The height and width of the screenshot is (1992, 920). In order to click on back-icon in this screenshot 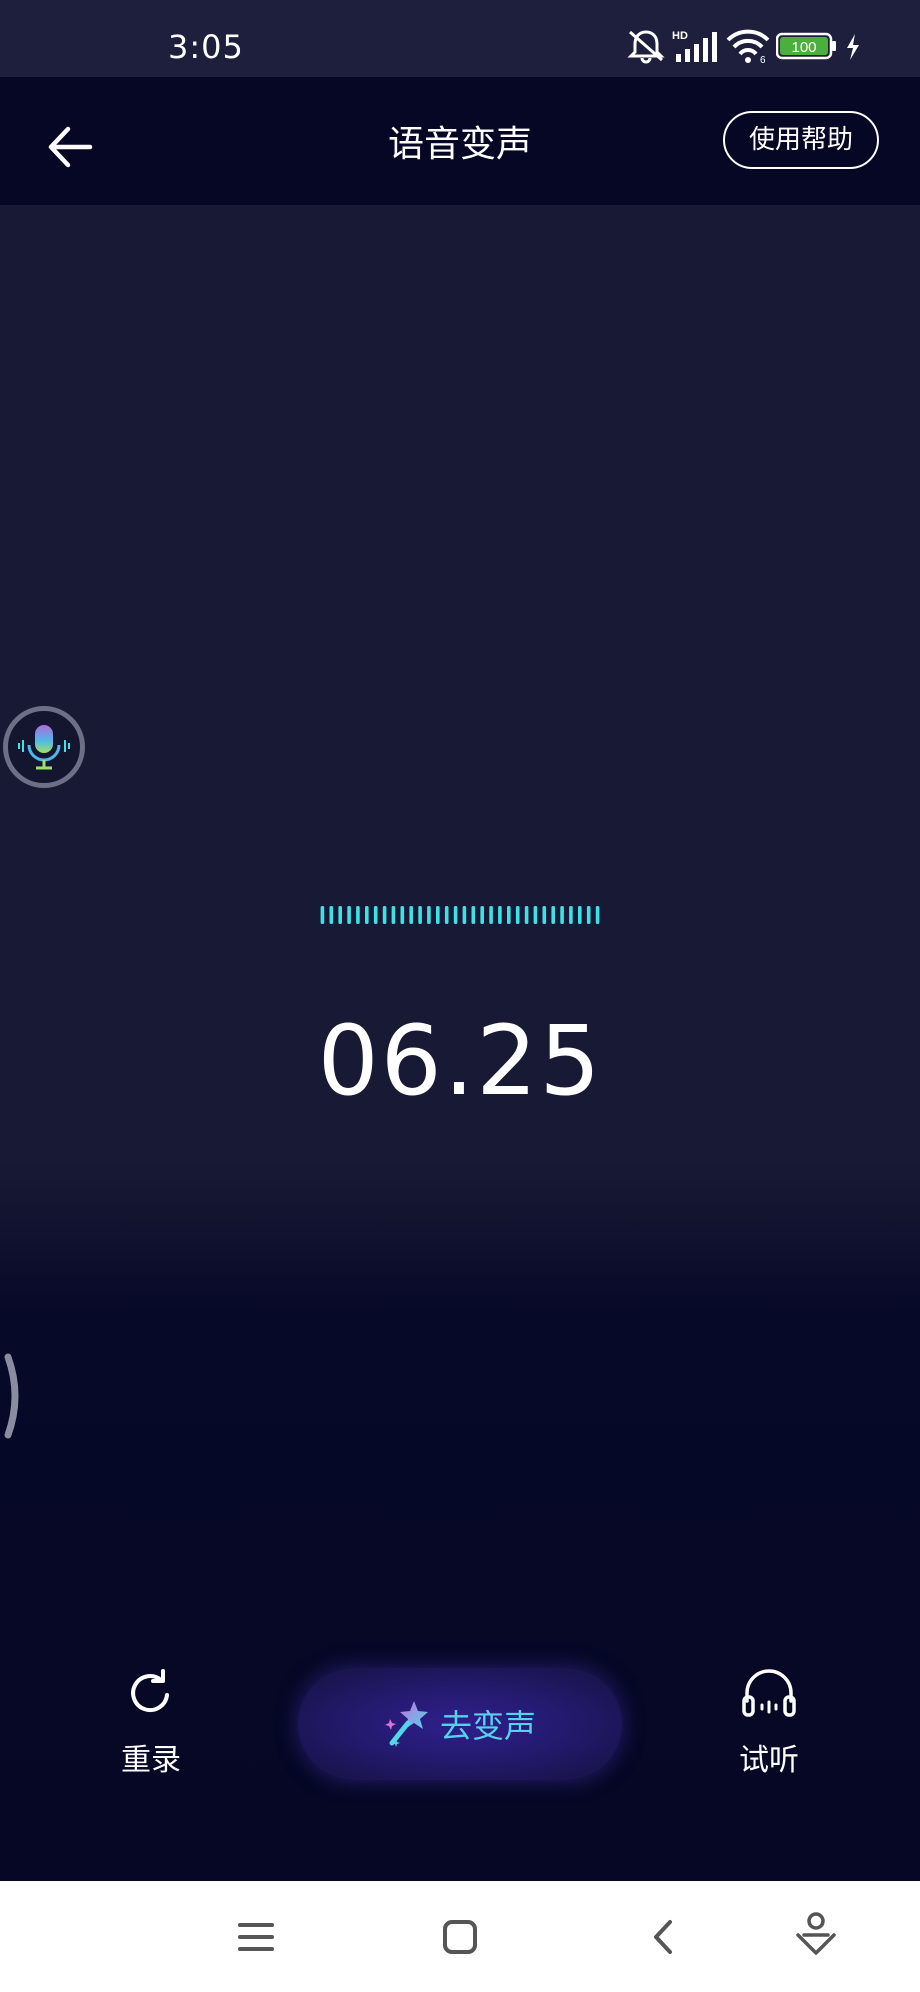, I will do `click(664, 1937)`.